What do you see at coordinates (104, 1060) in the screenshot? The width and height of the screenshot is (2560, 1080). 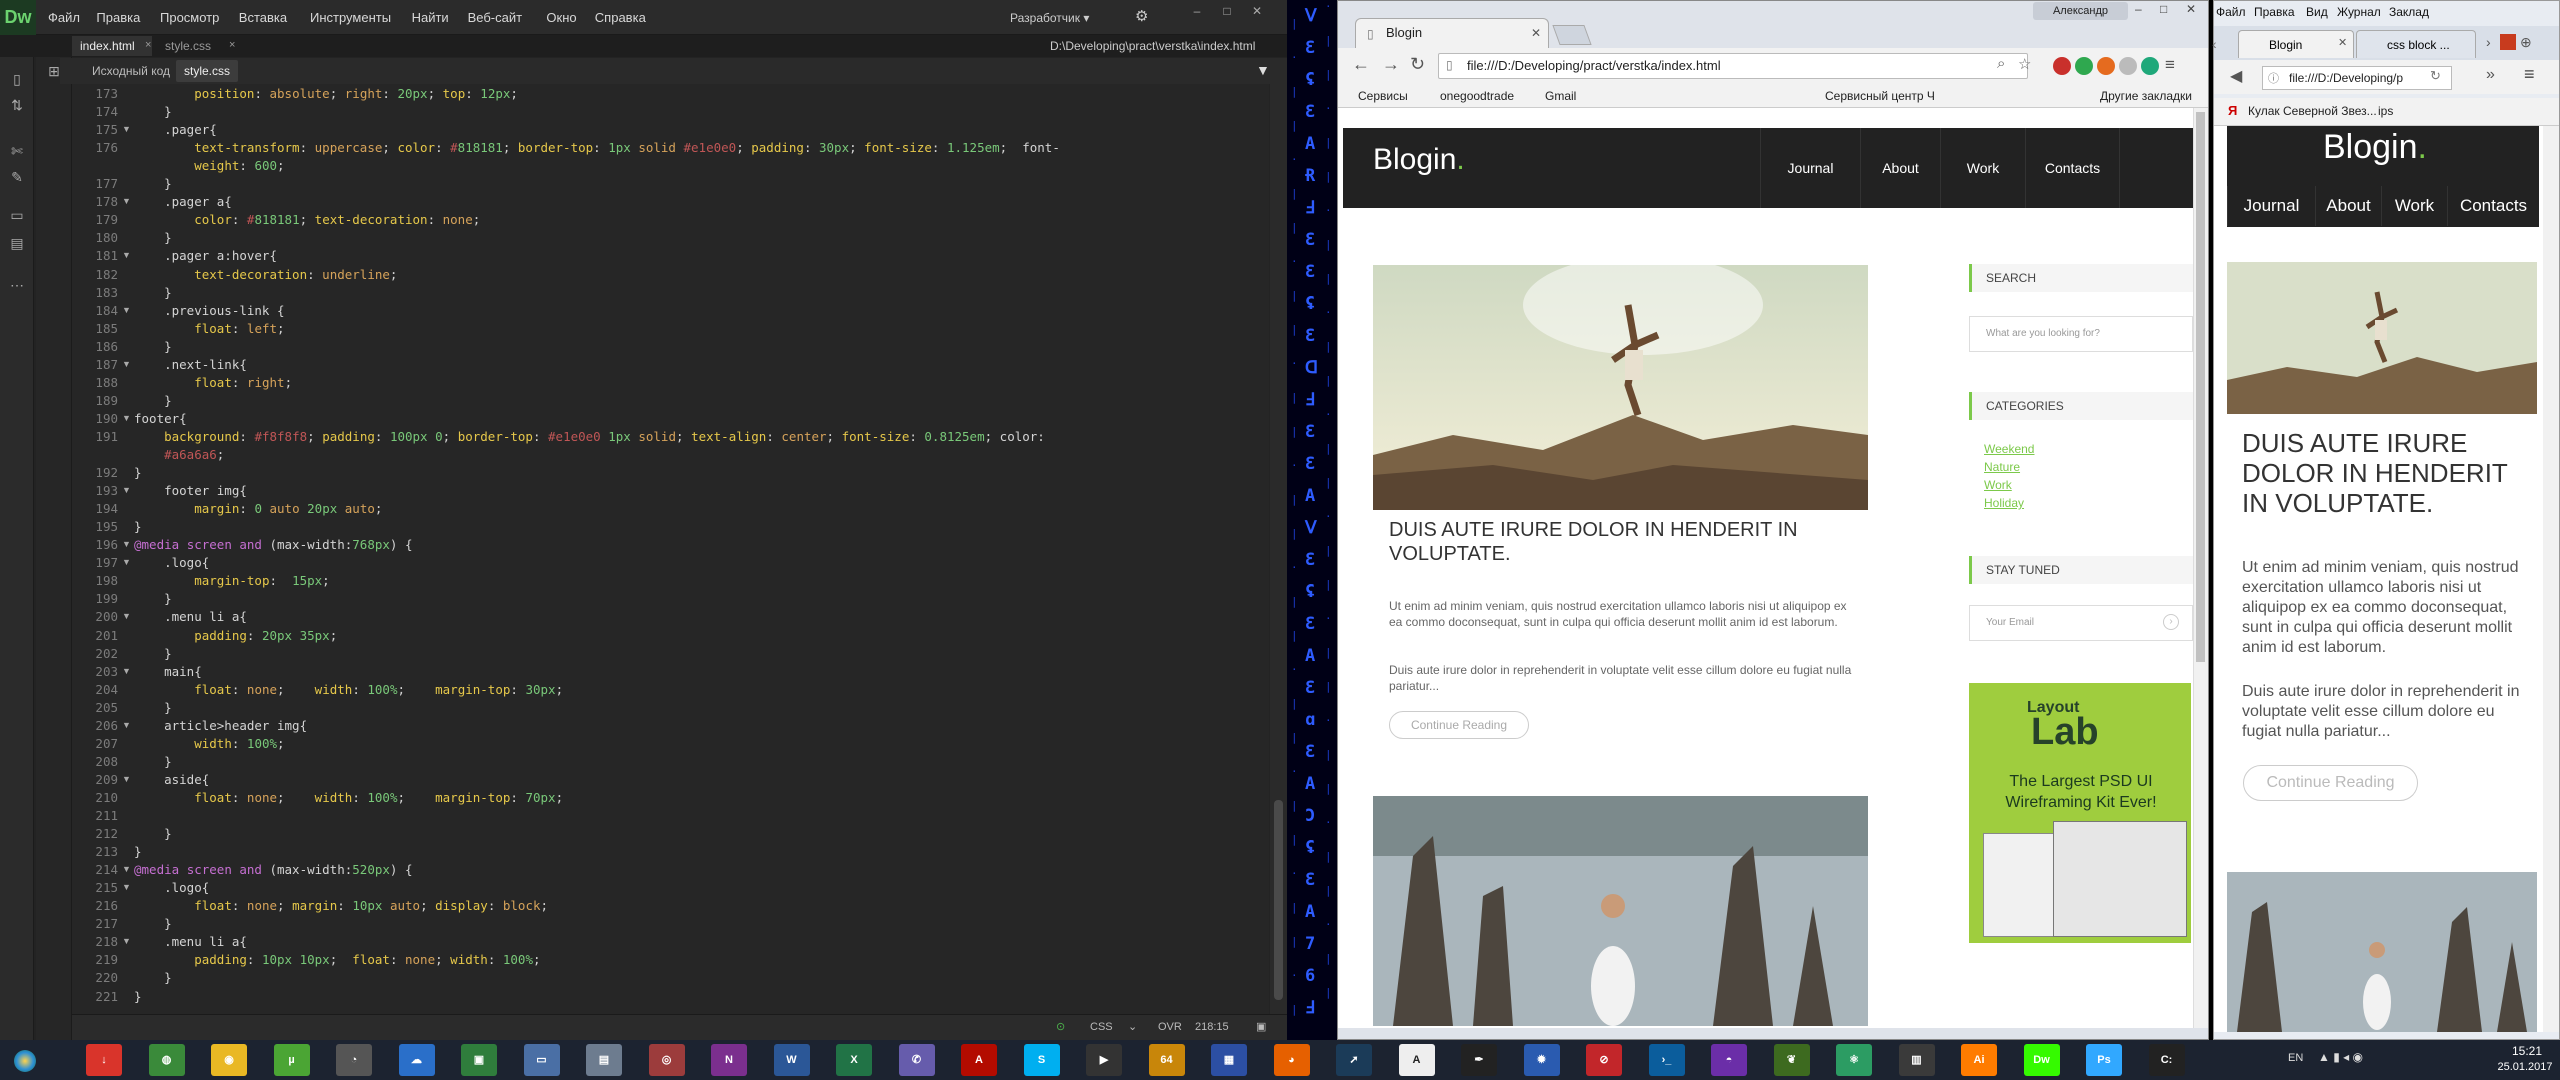 I see `download-icon: ↓` at bounding box center [104, 1060].